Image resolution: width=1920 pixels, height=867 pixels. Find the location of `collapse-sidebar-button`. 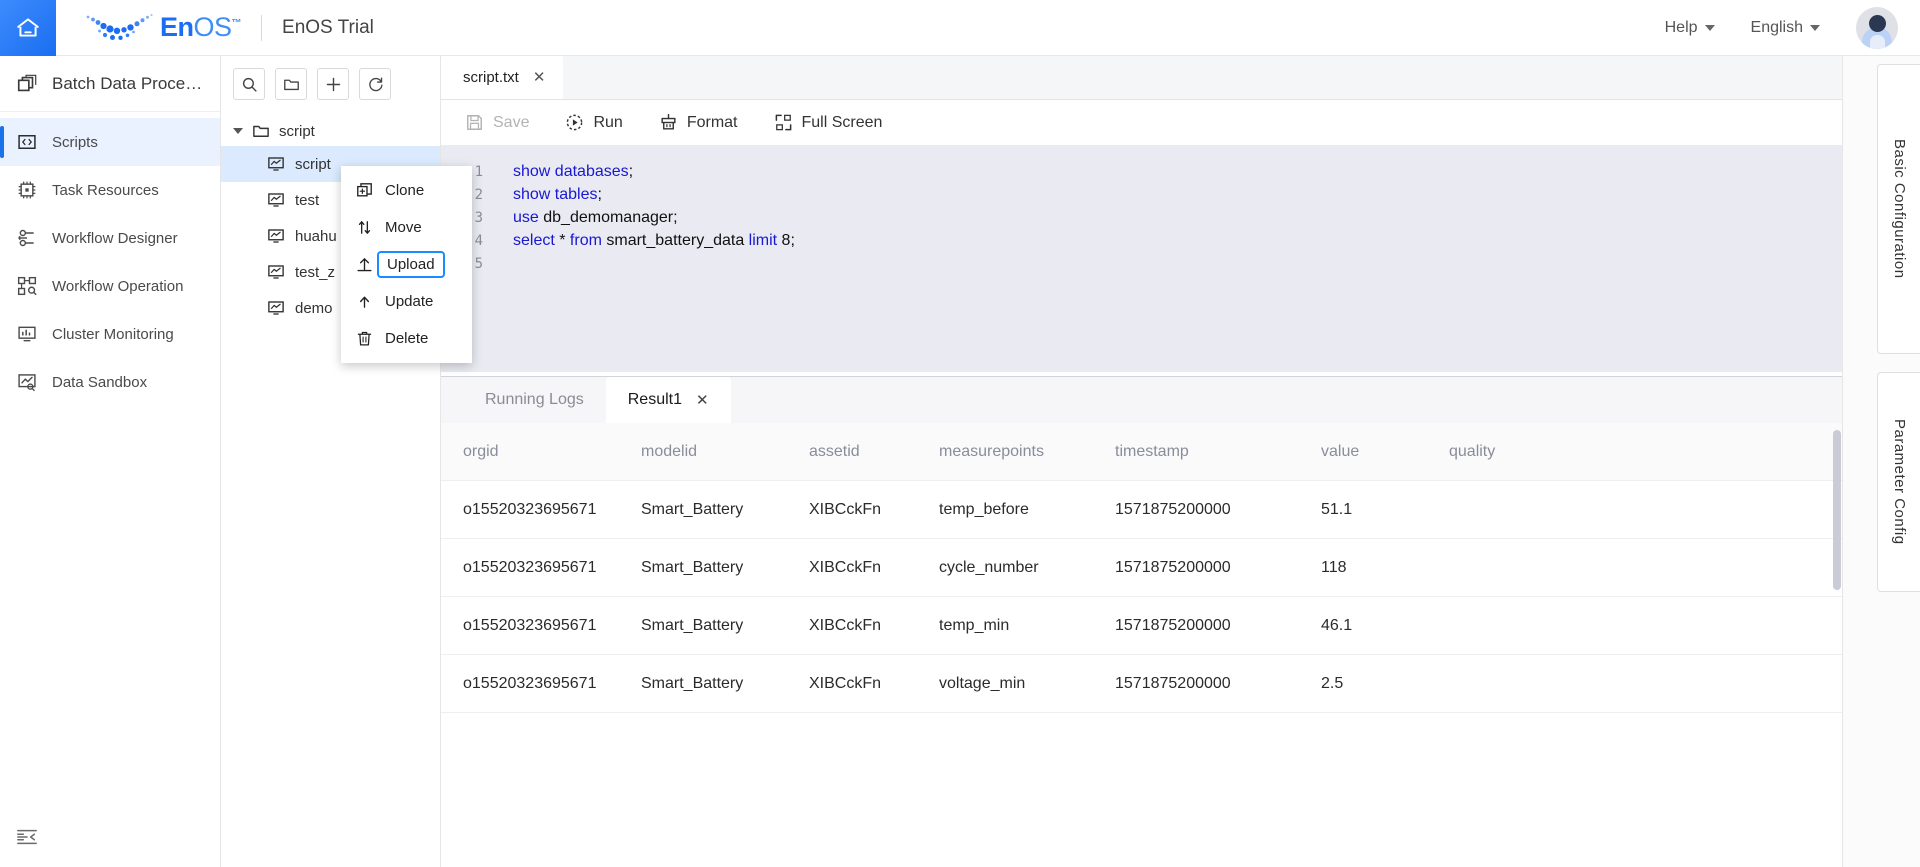

collapse-sidebar-button is located at coordinates (27, 839).